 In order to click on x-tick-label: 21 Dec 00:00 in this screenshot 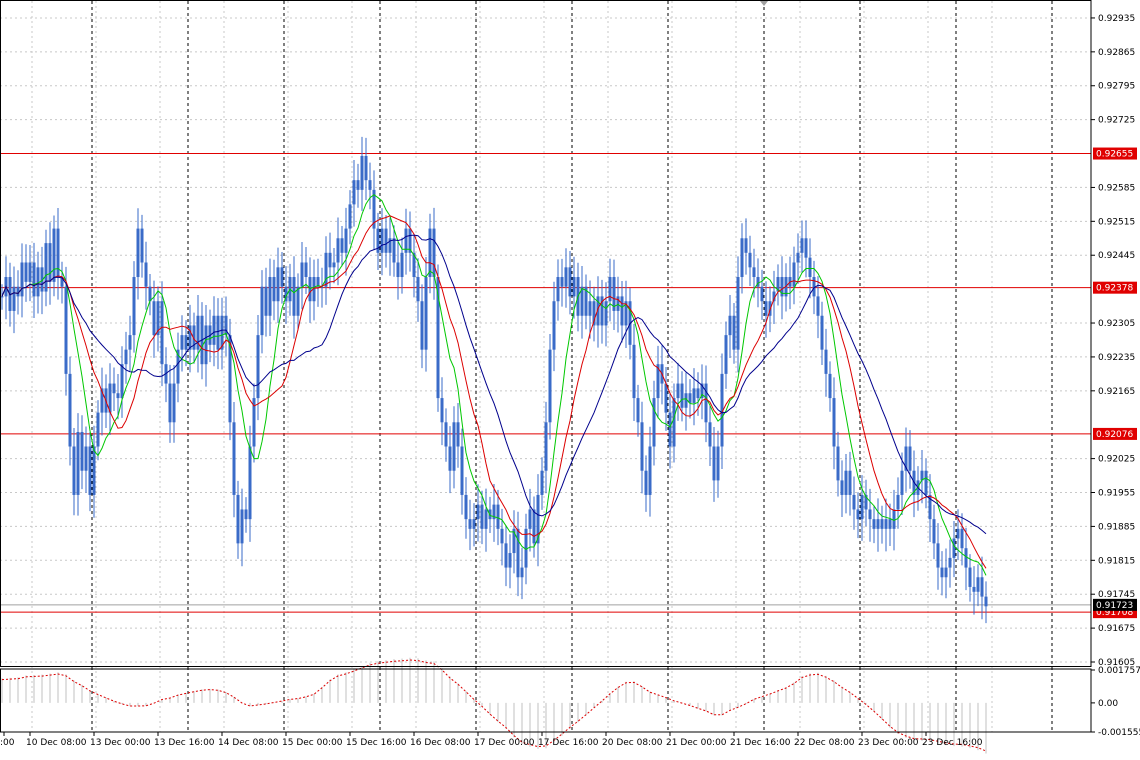, I will do `click(696, 743)`.